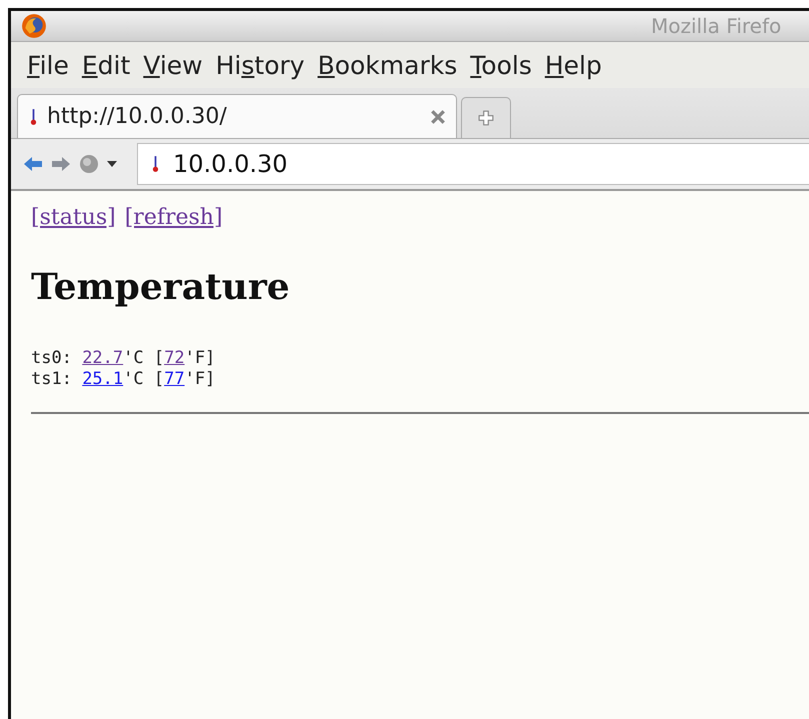 The height and width of the screenshot is (719, 809). Describe the element at coordinates (103, 358) in the screenshot. I see `celsius-link: 22.7` at that location.